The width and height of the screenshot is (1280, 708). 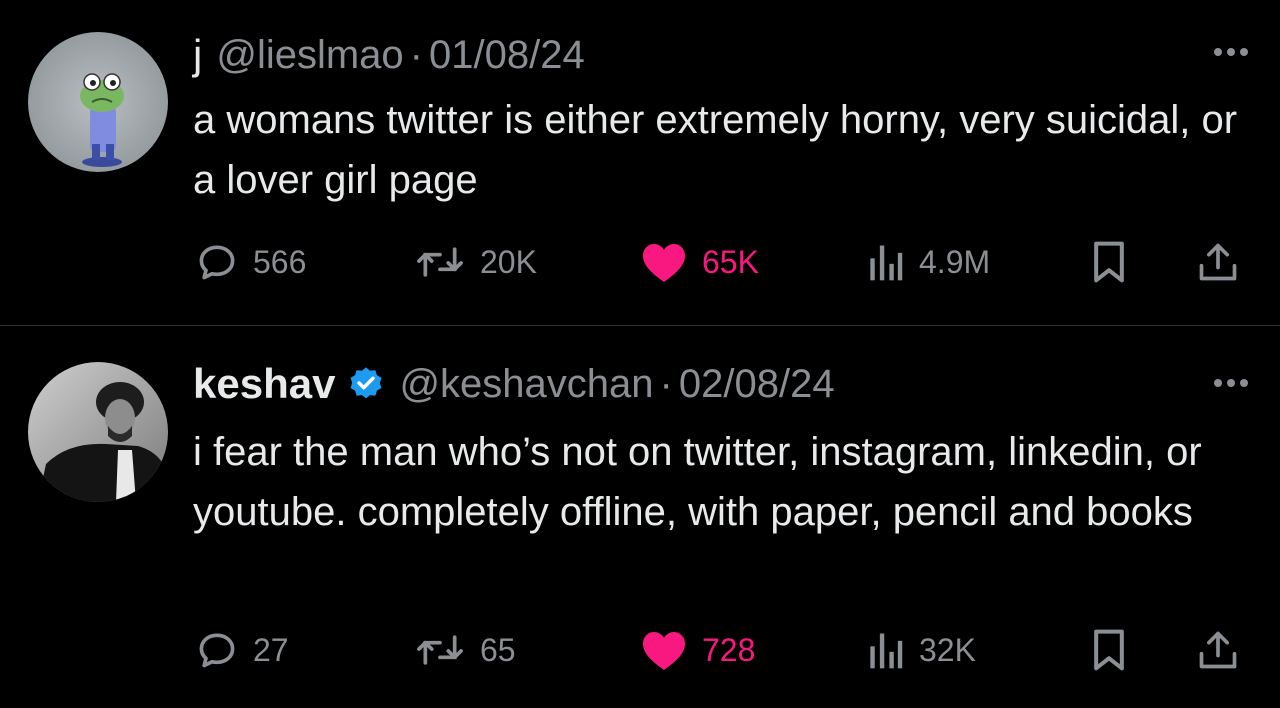 I want to click on views-count: 4.9M, so click(x=955, y=261).